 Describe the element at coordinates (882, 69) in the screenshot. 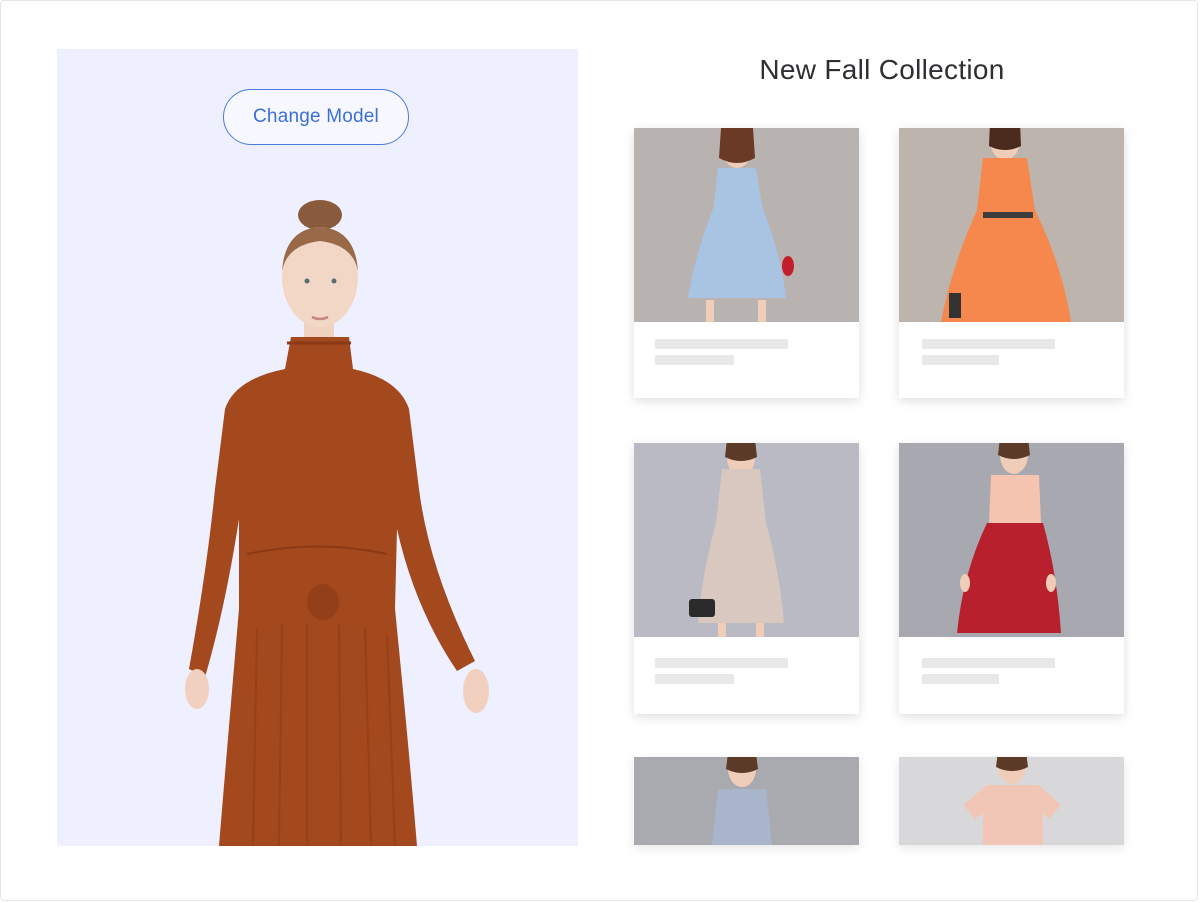

I see `collection-title: New Fall Collection` at that location.